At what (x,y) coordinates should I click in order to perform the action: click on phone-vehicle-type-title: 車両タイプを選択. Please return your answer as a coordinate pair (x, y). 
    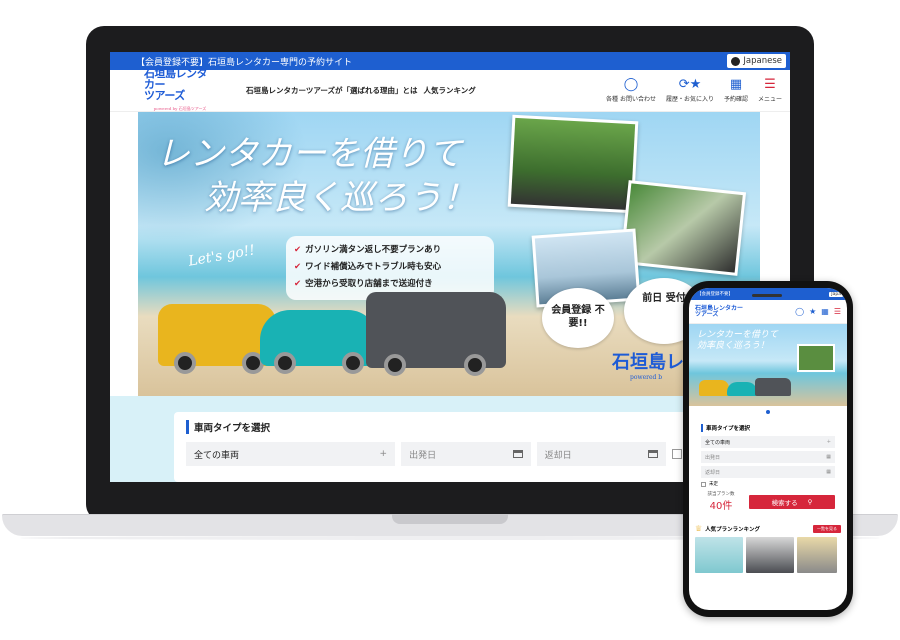
    Looking at the image, I should click on (768, 428).